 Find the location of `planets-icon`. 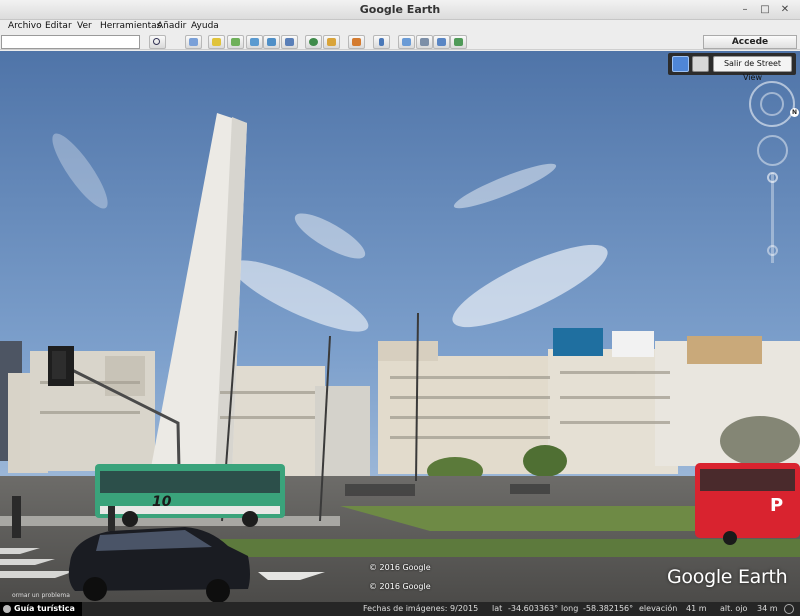

planets-icon is located at coordinates (356, 42).